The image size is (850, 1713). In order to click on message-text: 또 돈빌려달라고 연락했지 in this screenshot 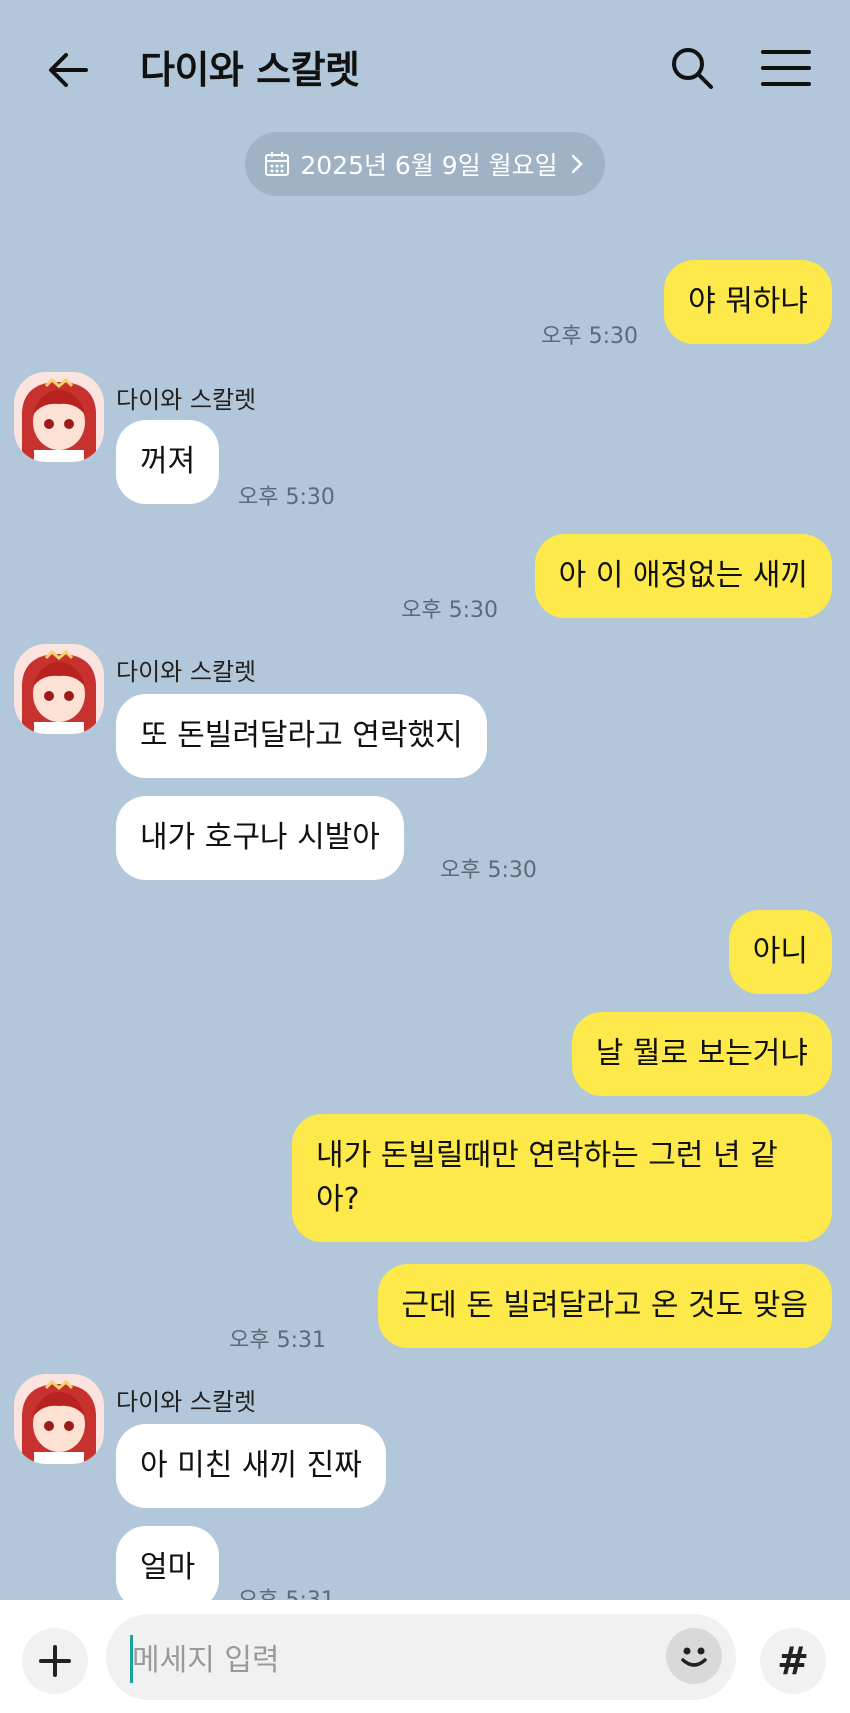, I will do `click(301, 735)`.